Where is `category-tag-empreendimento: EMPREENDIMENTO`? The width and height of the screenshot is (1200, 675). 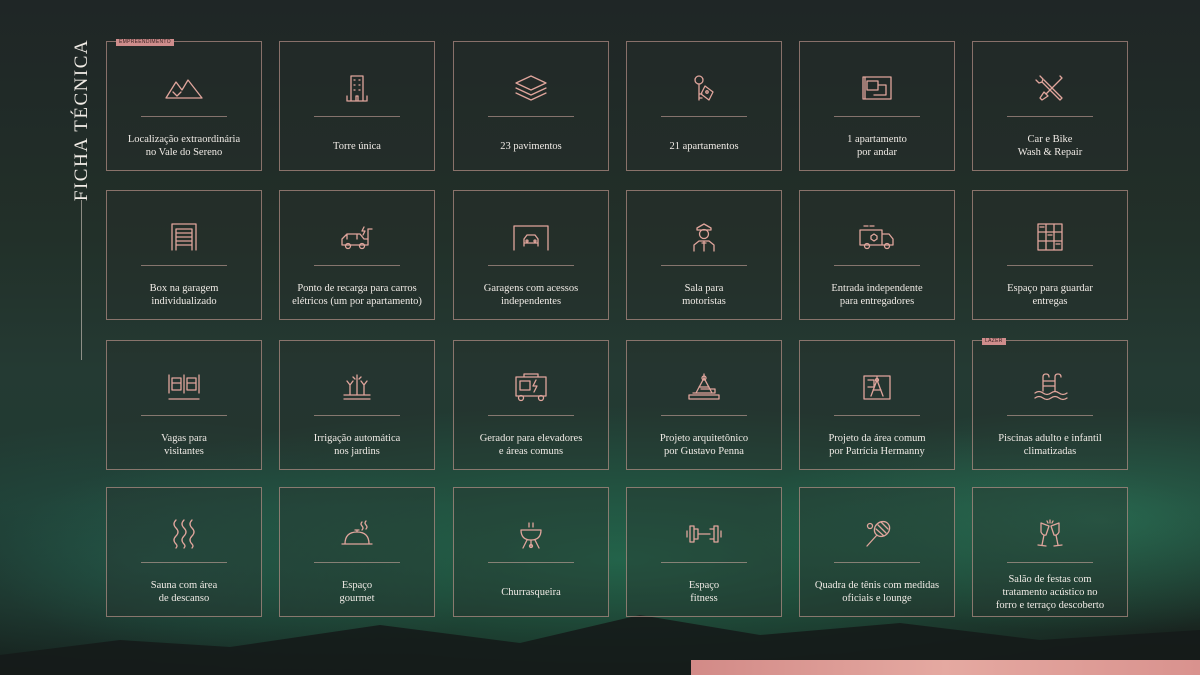 category-tag-empreendimento: EMPREENDIMENTO is located at coordinates (145, 42).